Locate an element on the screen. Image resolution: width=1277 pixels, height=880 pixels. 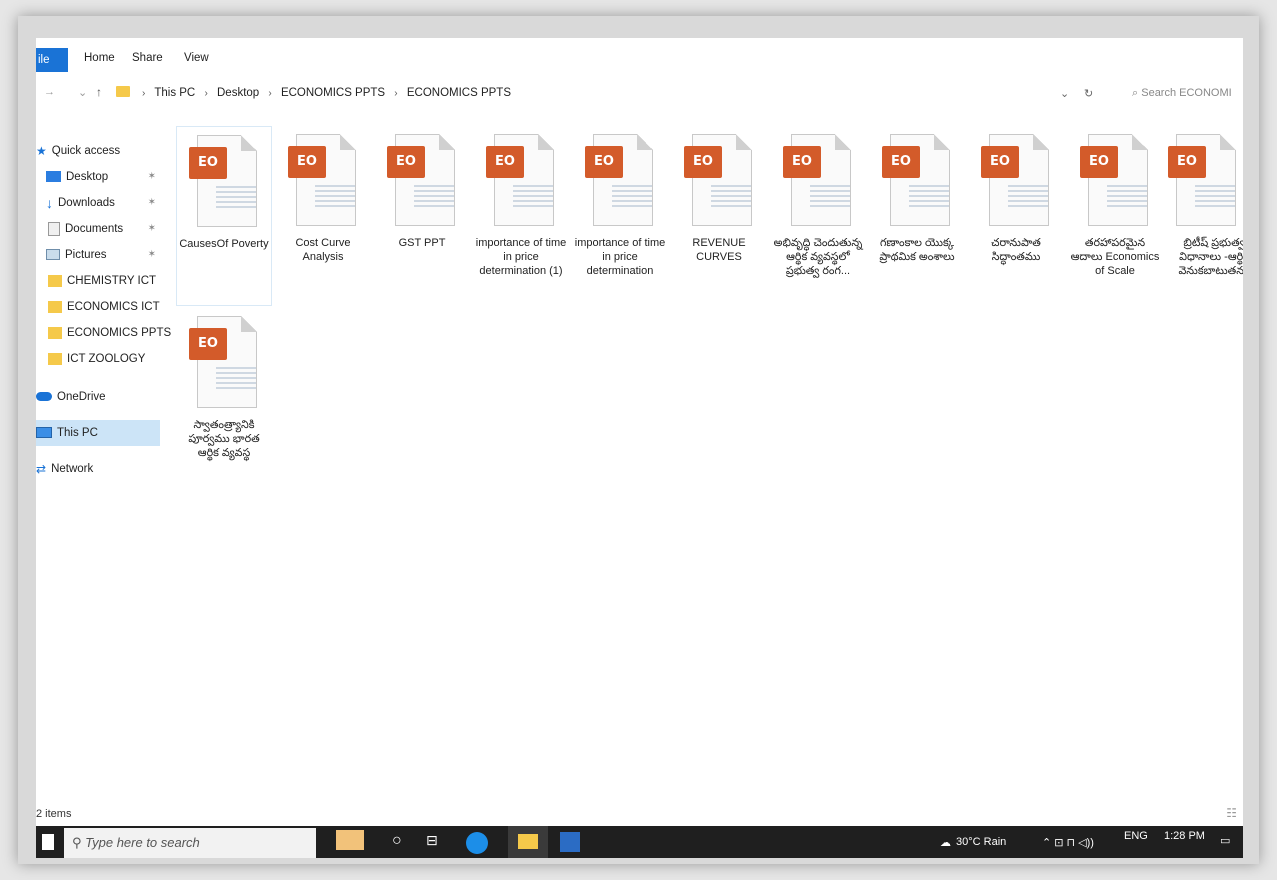
file-item: EO Cost Curve Analysis is located at coordinates (323, 216).